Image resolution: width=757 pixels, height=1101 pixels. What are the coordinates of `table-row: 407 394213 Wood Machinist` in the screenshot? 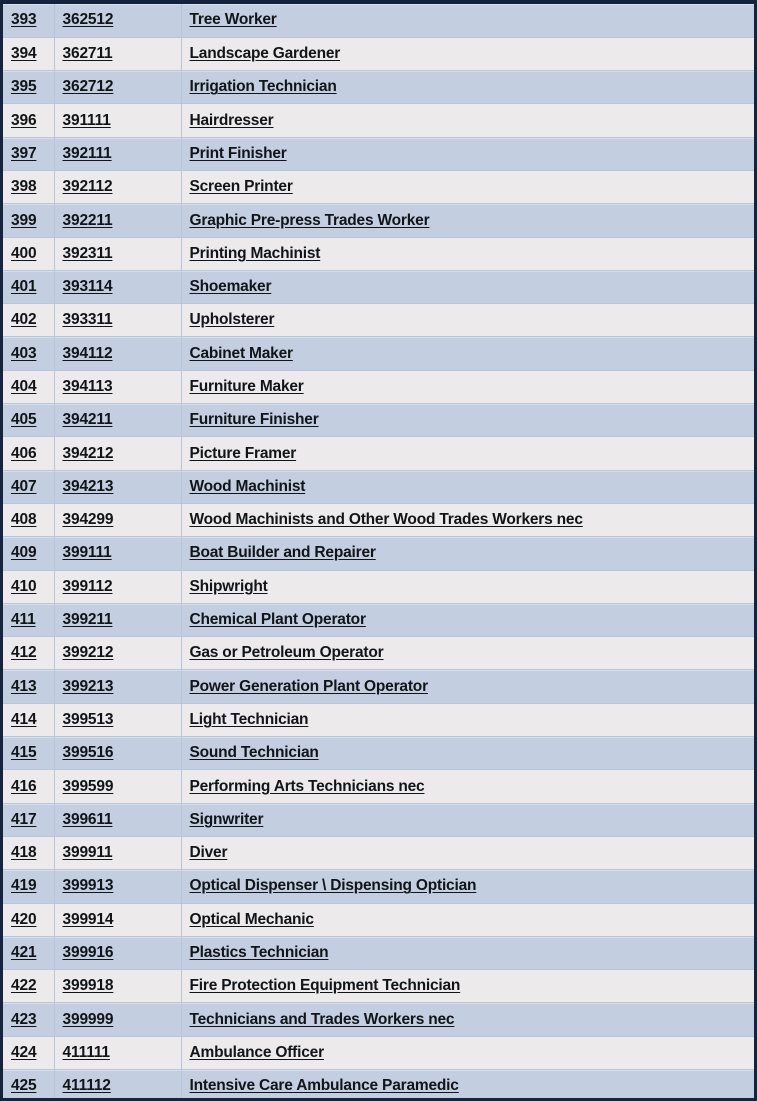 It's located at (378, 487).